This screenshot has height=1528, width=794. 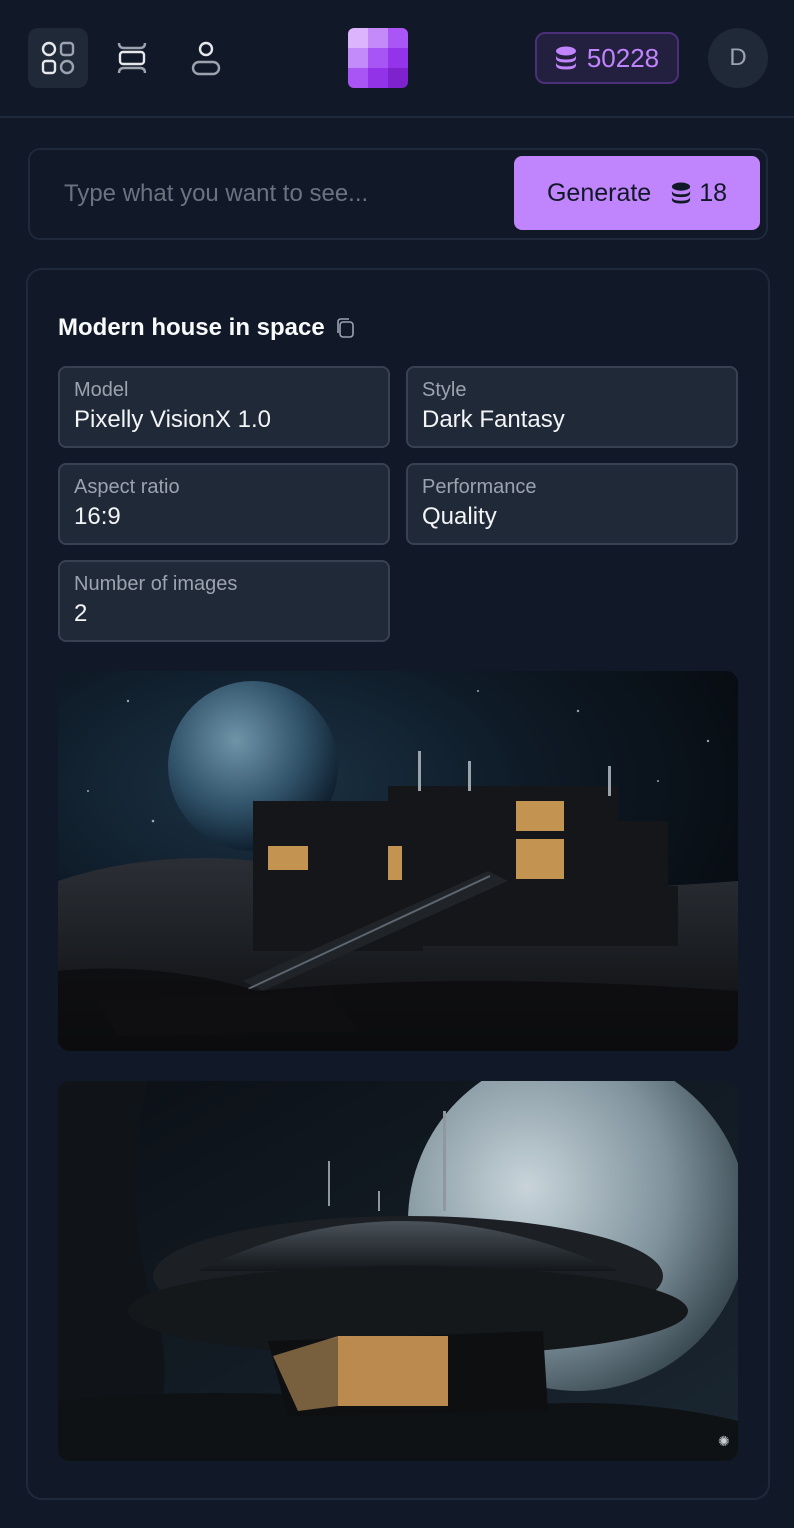 I want to click on top-bar: 50228 D, so click(x=397, y=59).